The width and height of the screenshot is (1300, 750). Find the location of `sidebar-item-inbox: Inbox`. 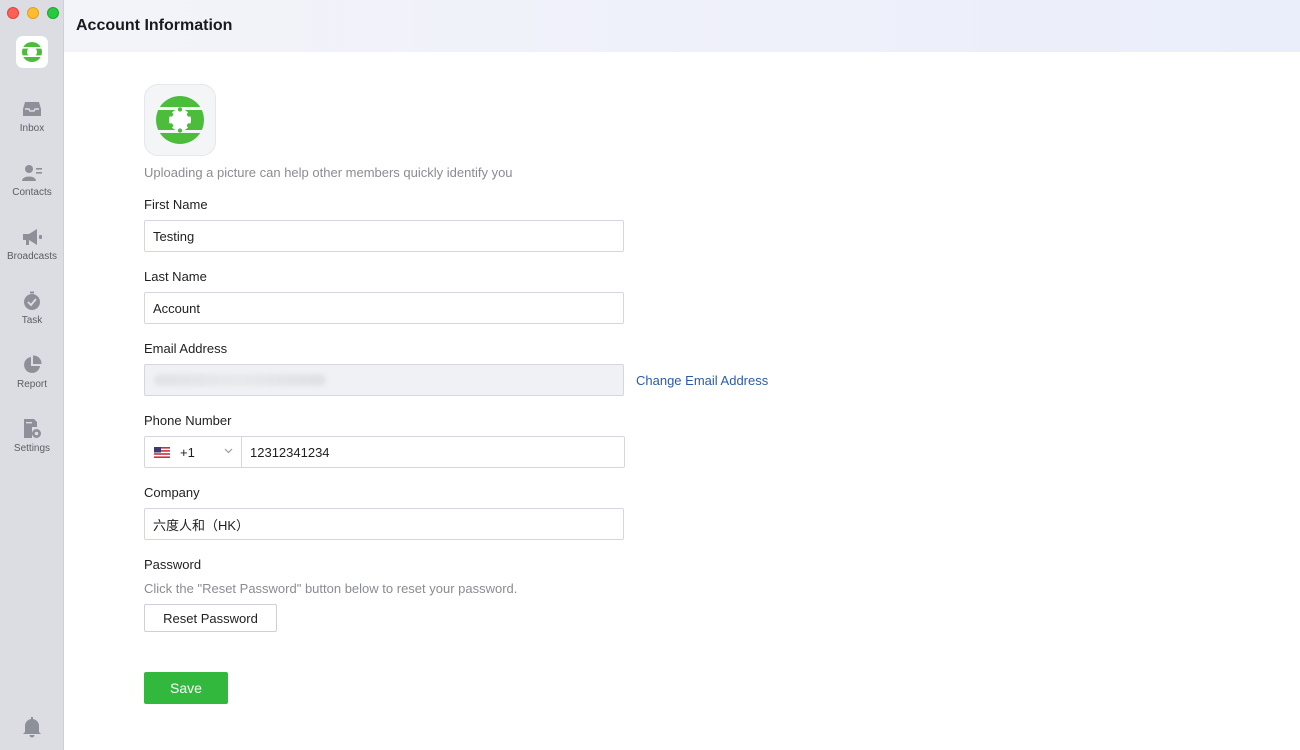

sidebar-item-inbox: Inbox is located at coordinates (32, 116).